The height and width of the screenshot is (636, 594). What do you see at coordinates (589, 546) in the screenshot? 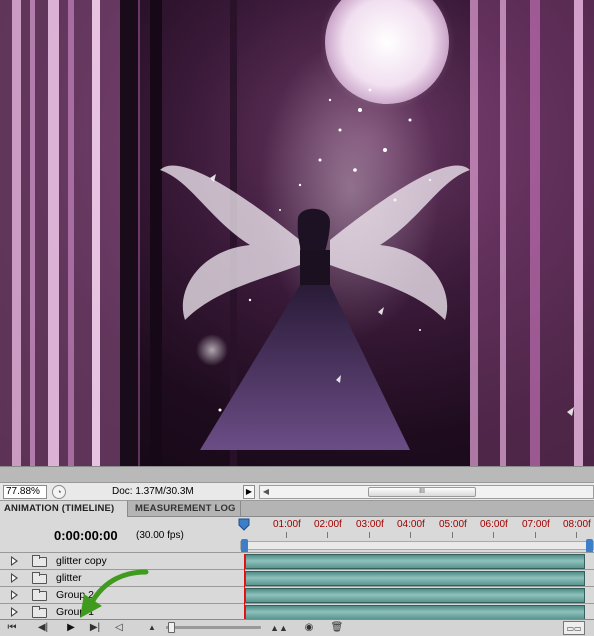
I see `work-area-end-handle` at bounding box center [589, 546].